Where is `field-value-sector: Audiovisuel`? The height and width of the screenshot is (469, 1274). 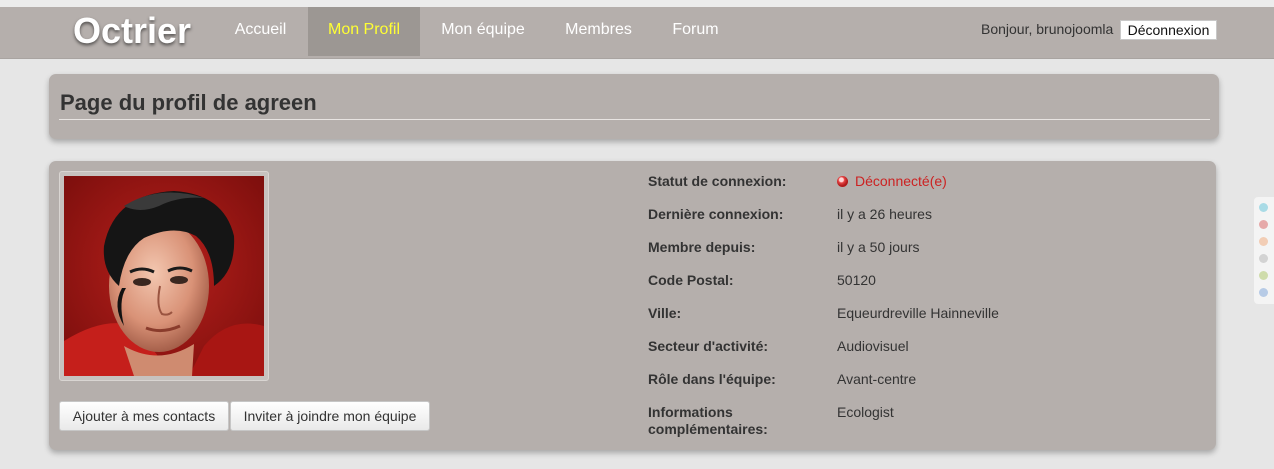
field-value-sector: Audiovisuel is located at coordinates (873, 346).